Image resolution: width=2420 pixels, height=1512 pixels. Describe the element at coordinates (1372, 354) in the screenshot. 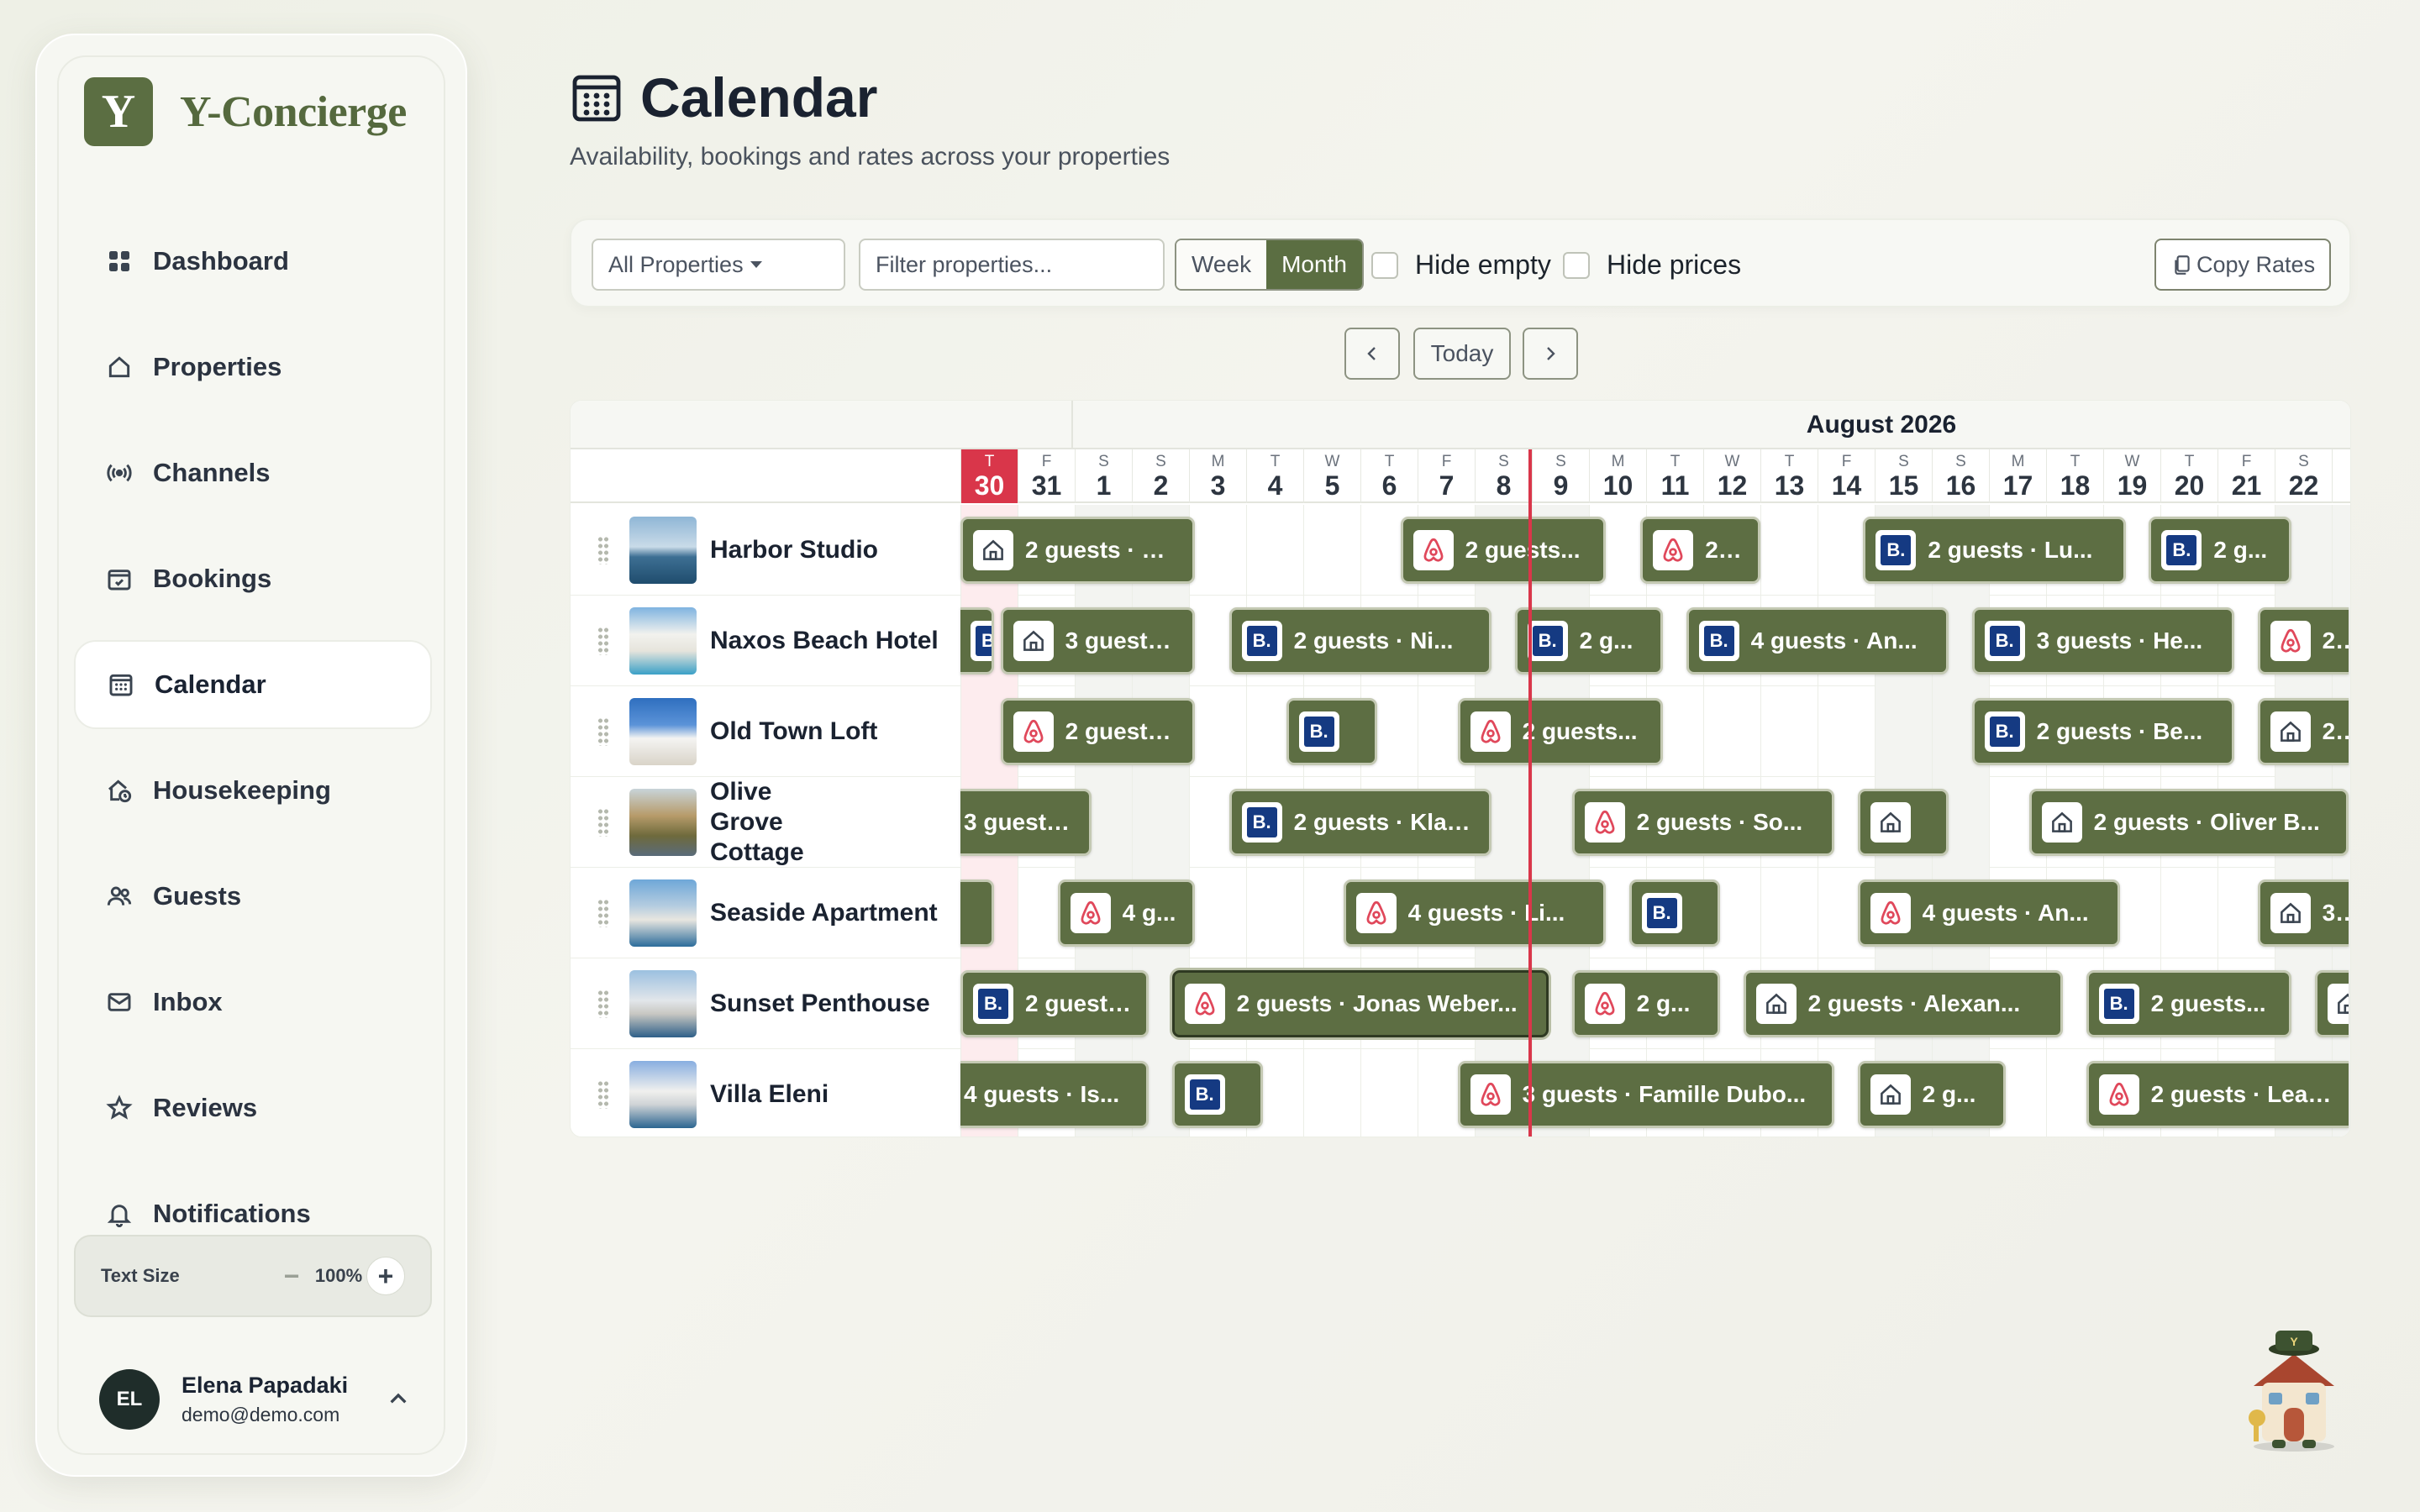

I see `previous-period-button` at that location.